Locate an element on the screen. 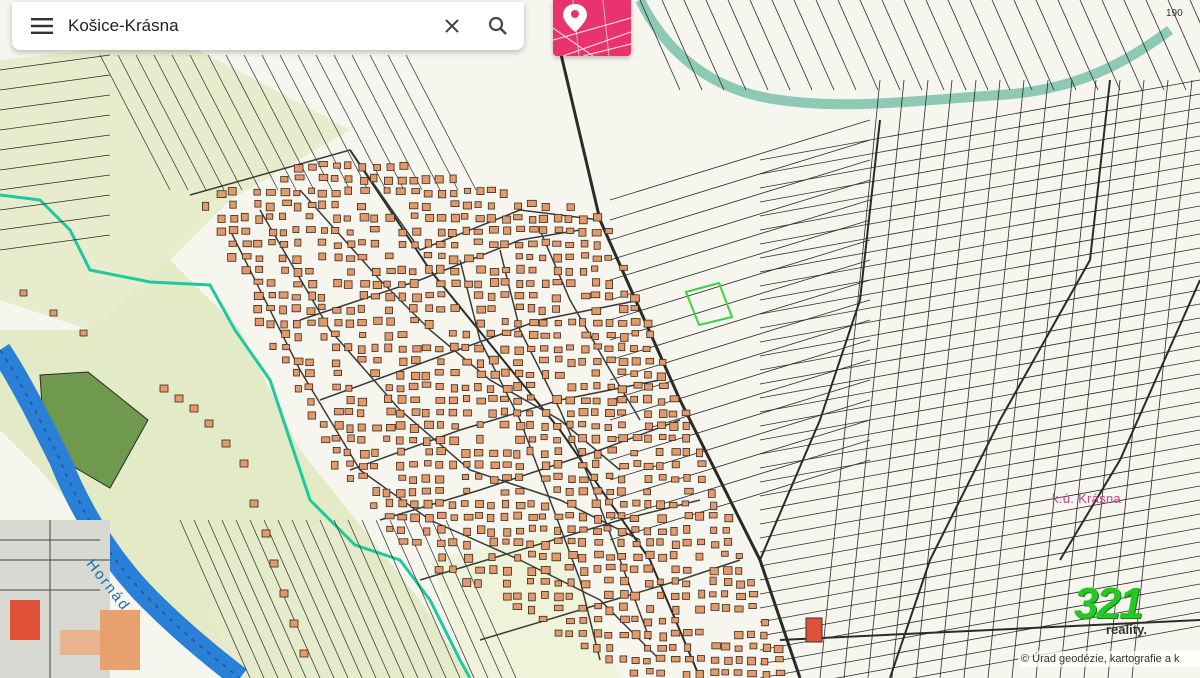 This screenshot has height=678, width=1200. app-logo-button is located at coordinates (592, 28).